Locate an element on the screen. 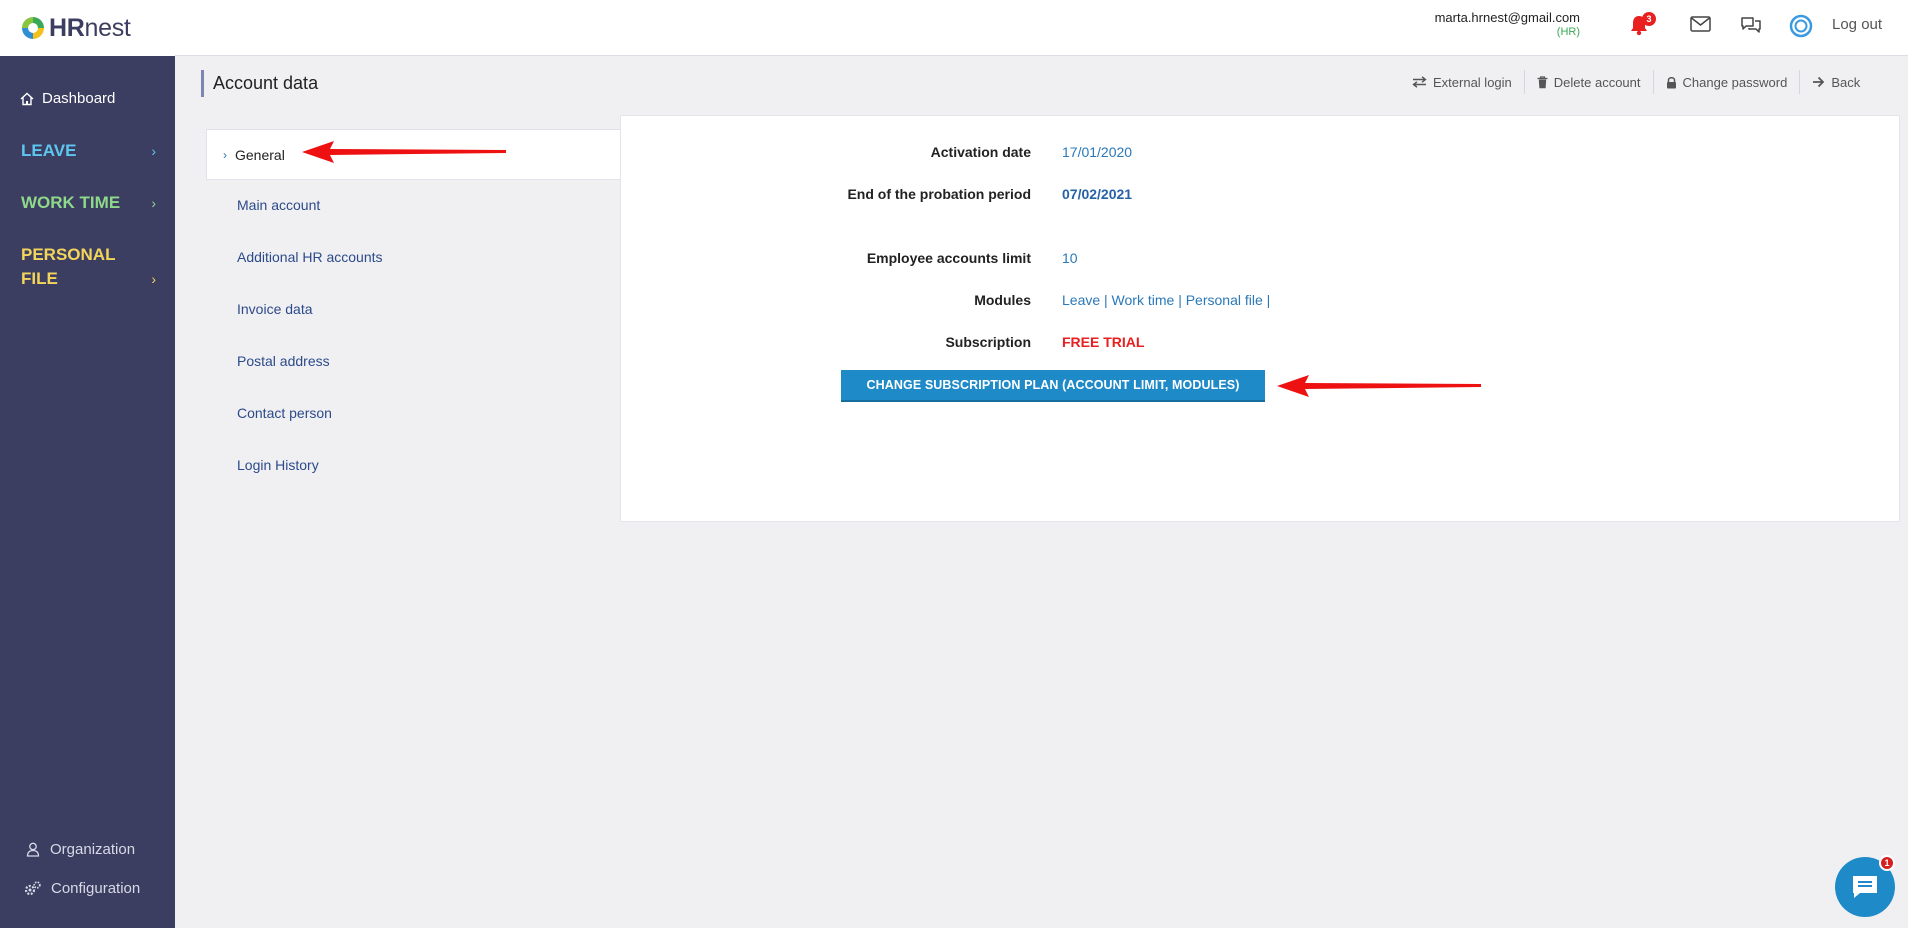 Image resolution: width=1908 pixels, height=928 pixels. action-label: Change password is located at coordinates (1735, 82).